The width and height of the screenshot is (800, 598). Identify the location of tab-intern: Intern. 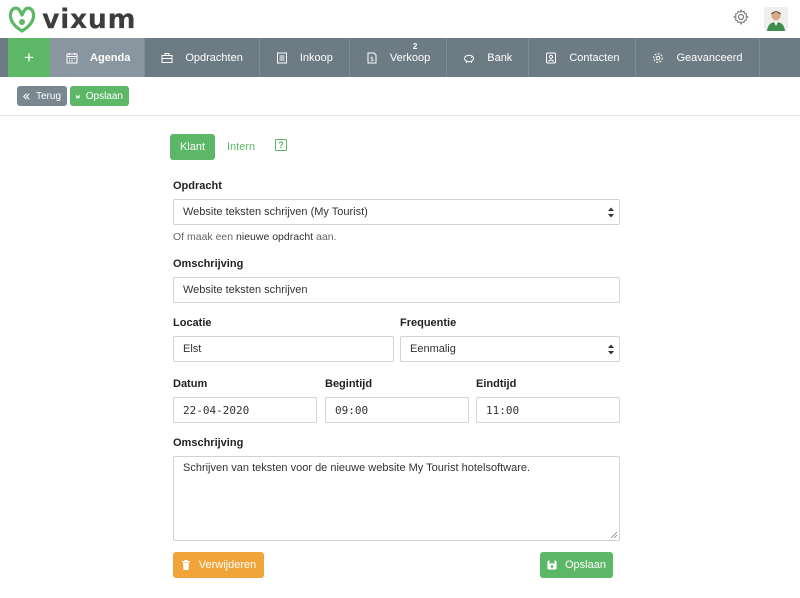
(241, 147).